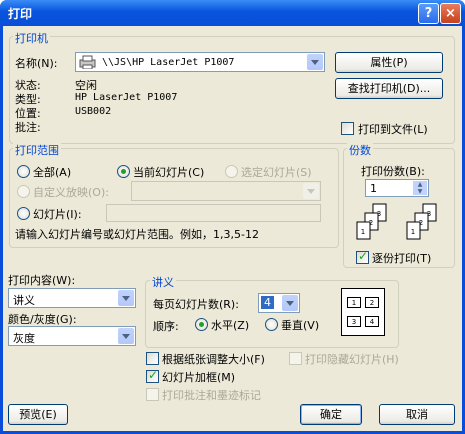  Describe the element at coordinates (352, 359) in the screenshot. I see `print-hidden-label: 打印隐藏幻灯片(H)` at that location.